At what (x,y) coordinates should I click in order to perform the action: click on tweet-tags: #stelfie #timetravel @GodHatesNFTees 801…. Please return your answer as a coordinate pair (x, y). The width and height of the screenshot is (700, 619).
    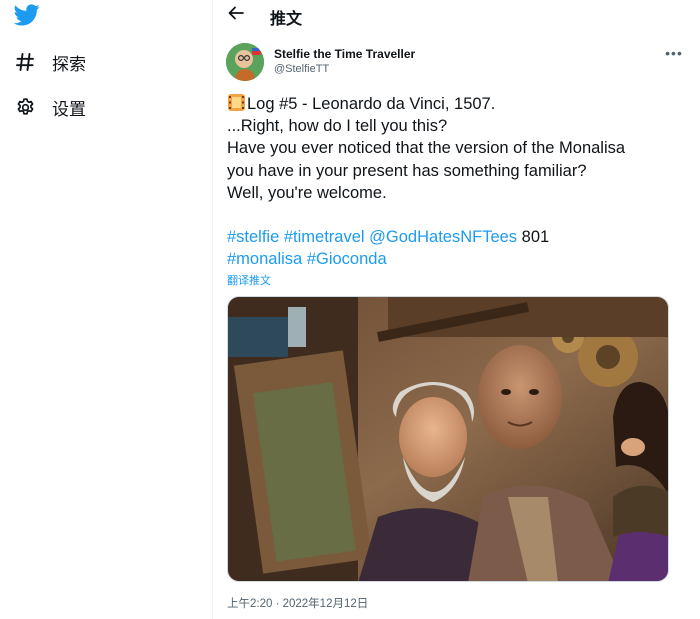
    Looking at the image, I should click on (457, 248).